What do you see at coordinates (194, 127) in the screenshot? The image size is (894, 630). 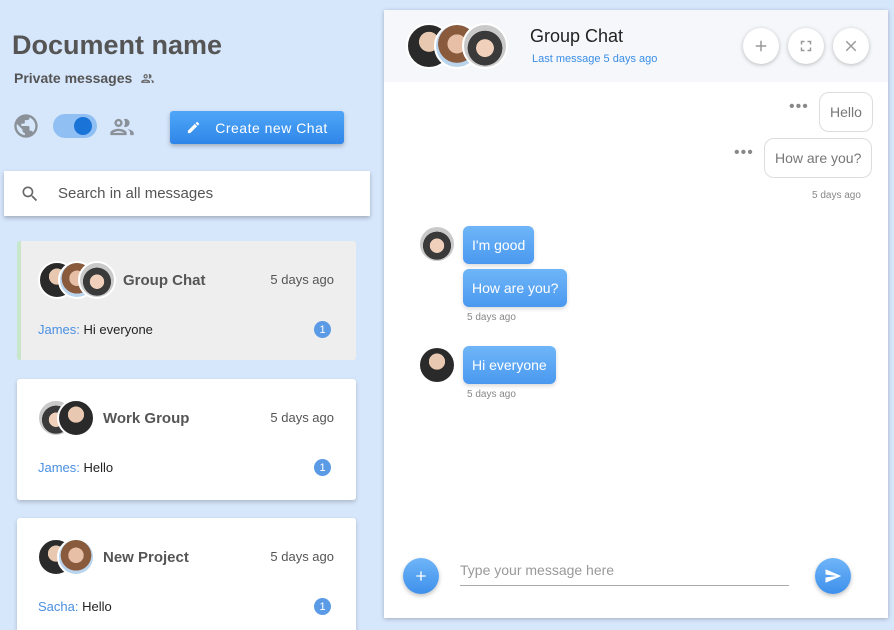 I see `pencil-icon` at bounding box center [194, 127].